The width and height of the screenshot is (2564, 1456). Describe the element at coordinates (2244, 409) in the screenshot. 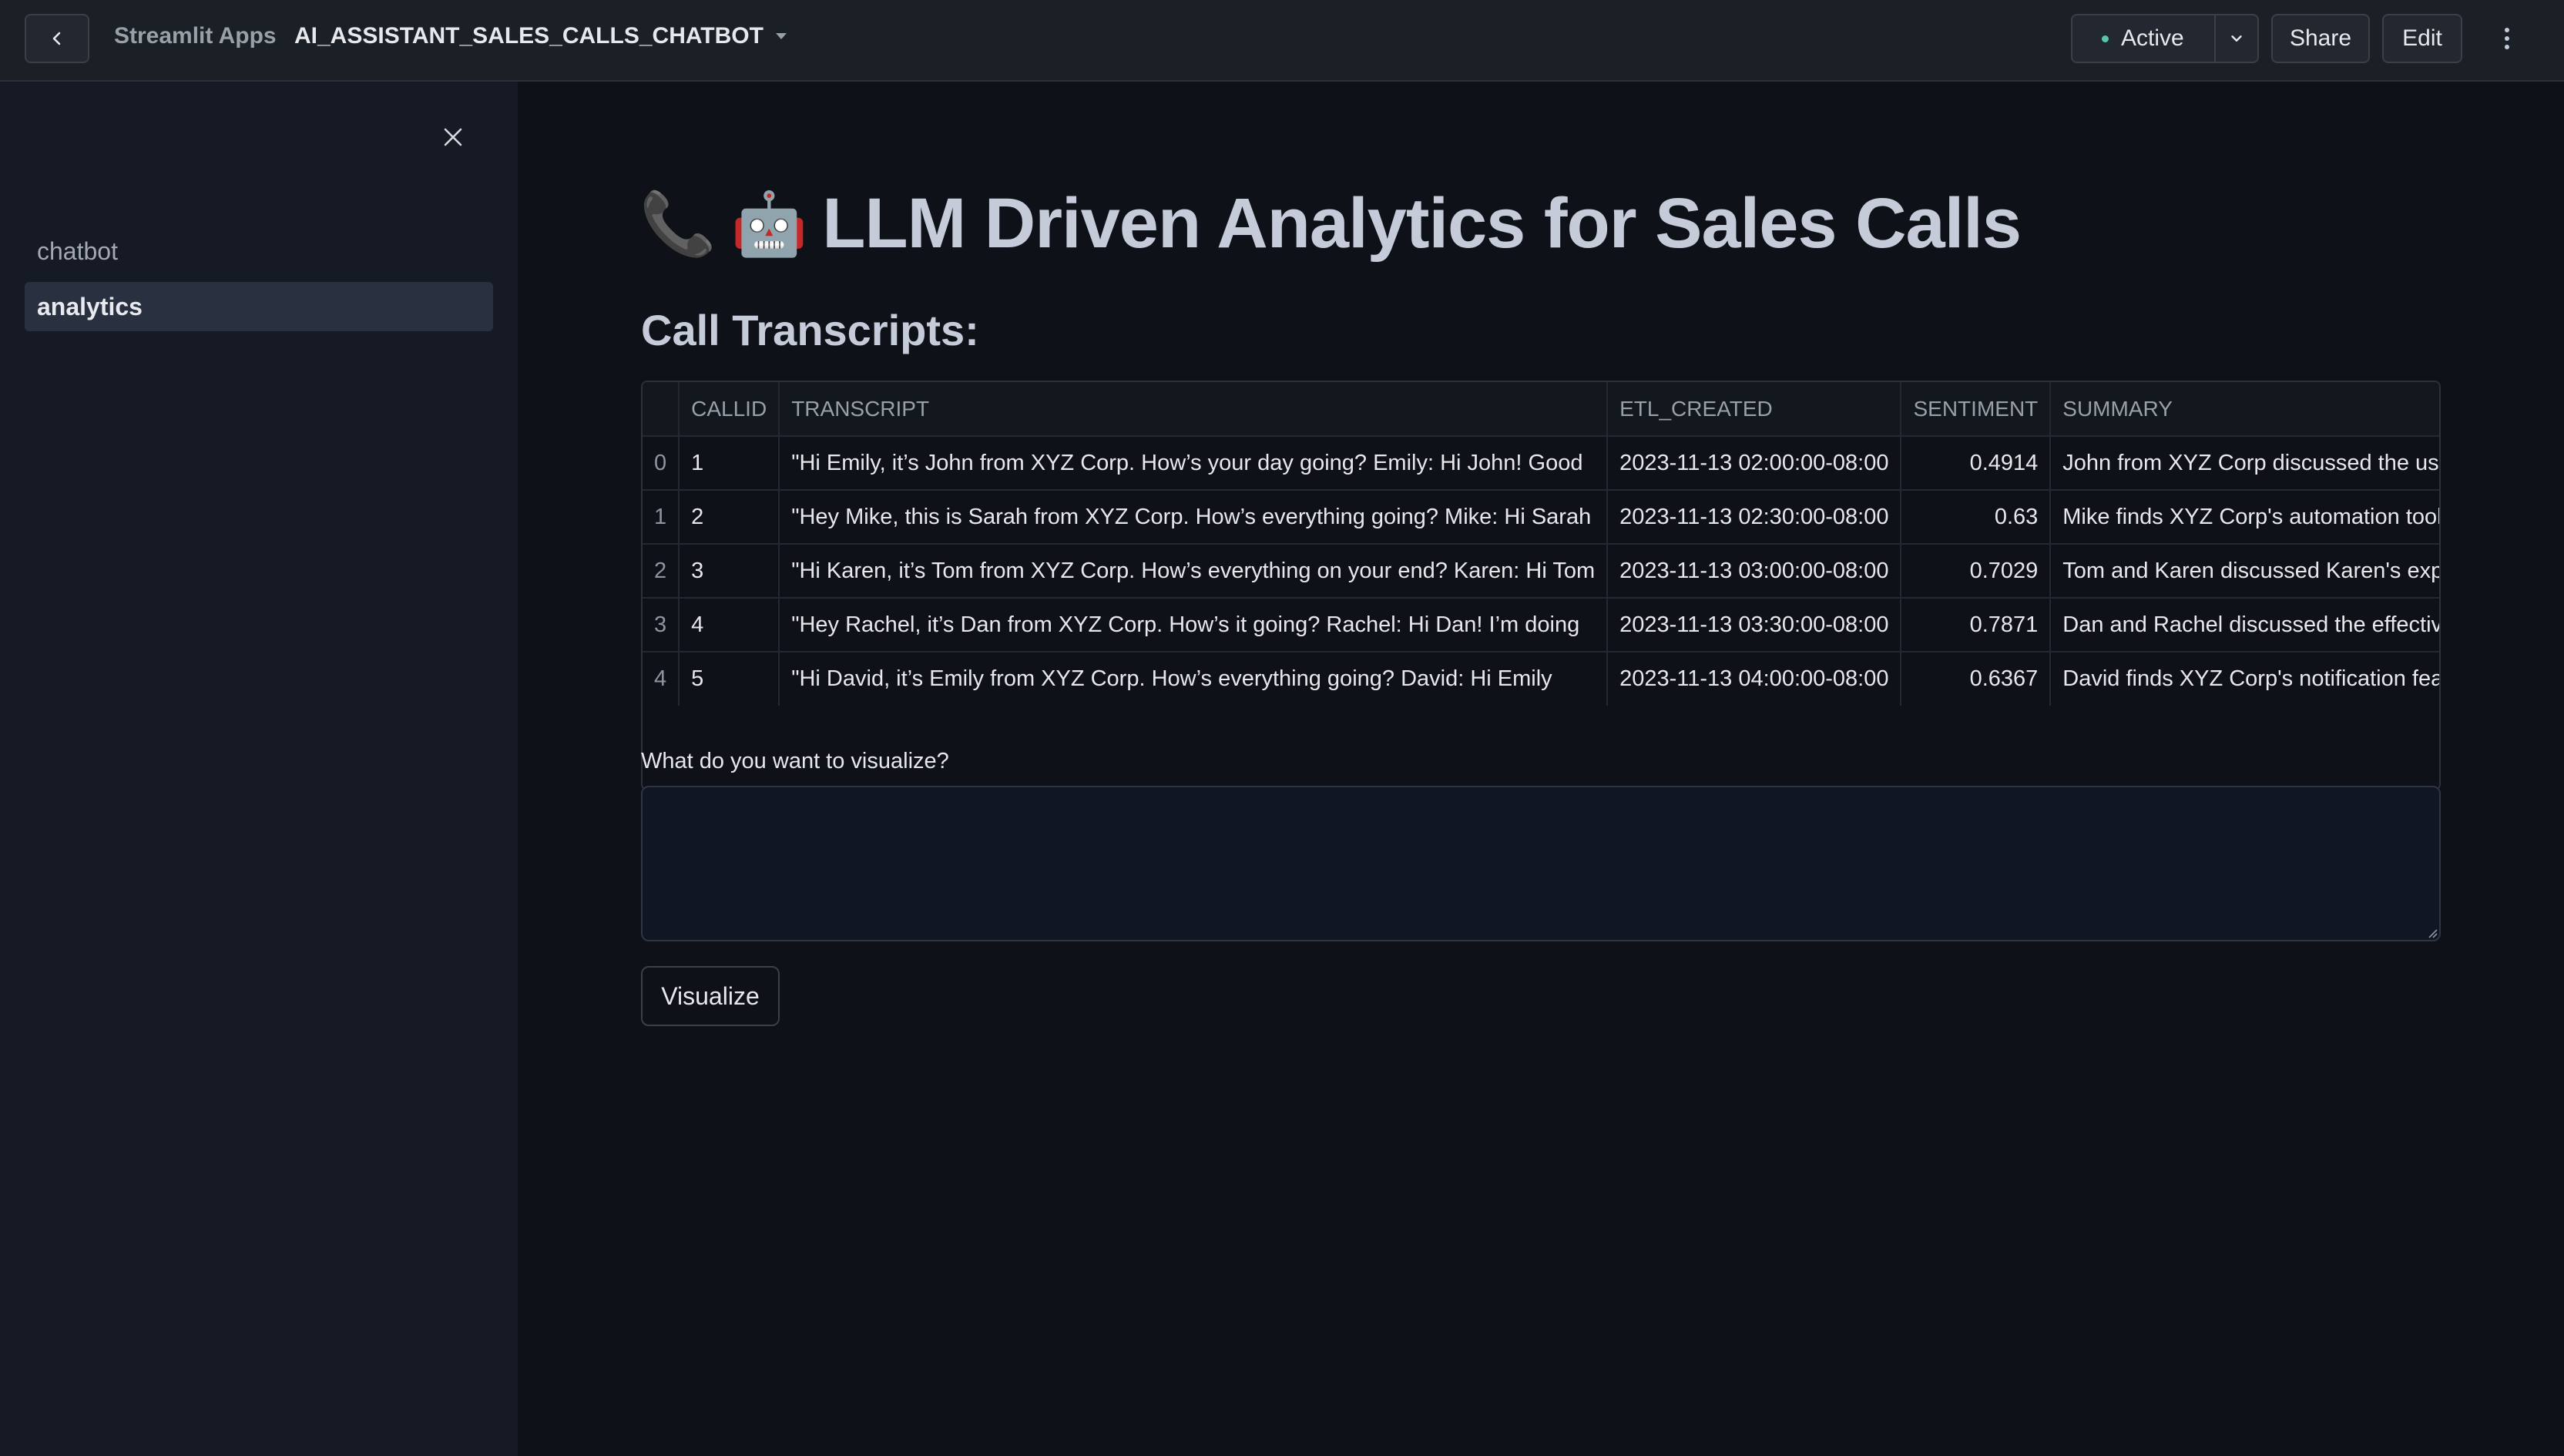

I see `column-header-summary: SUMMARY` at that location.